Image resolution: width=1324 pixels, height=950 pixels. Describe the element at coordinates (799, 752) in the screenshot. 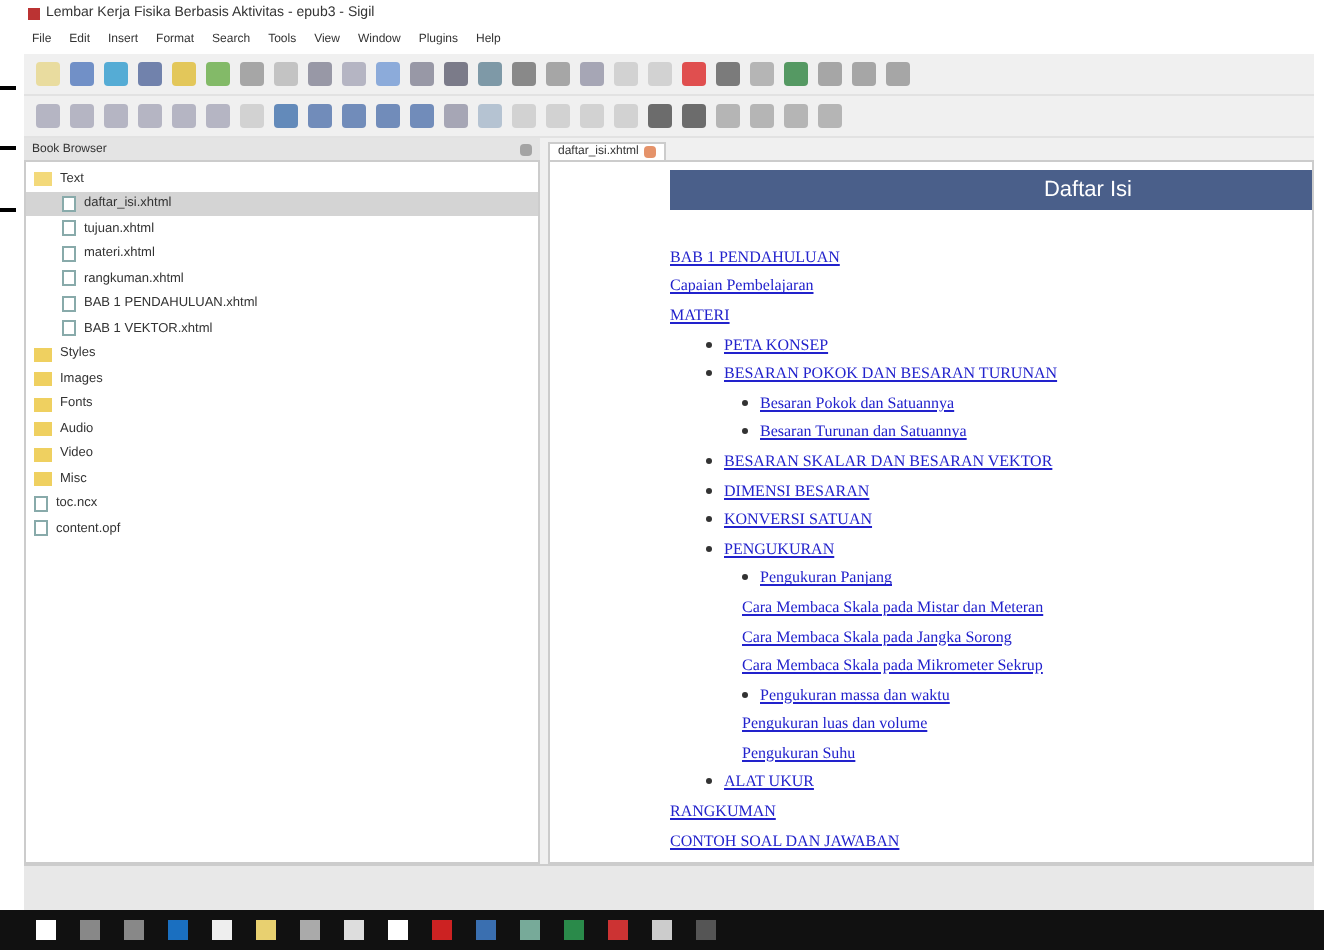

I see `toc-link: Pengukuran Suhu` at that location.